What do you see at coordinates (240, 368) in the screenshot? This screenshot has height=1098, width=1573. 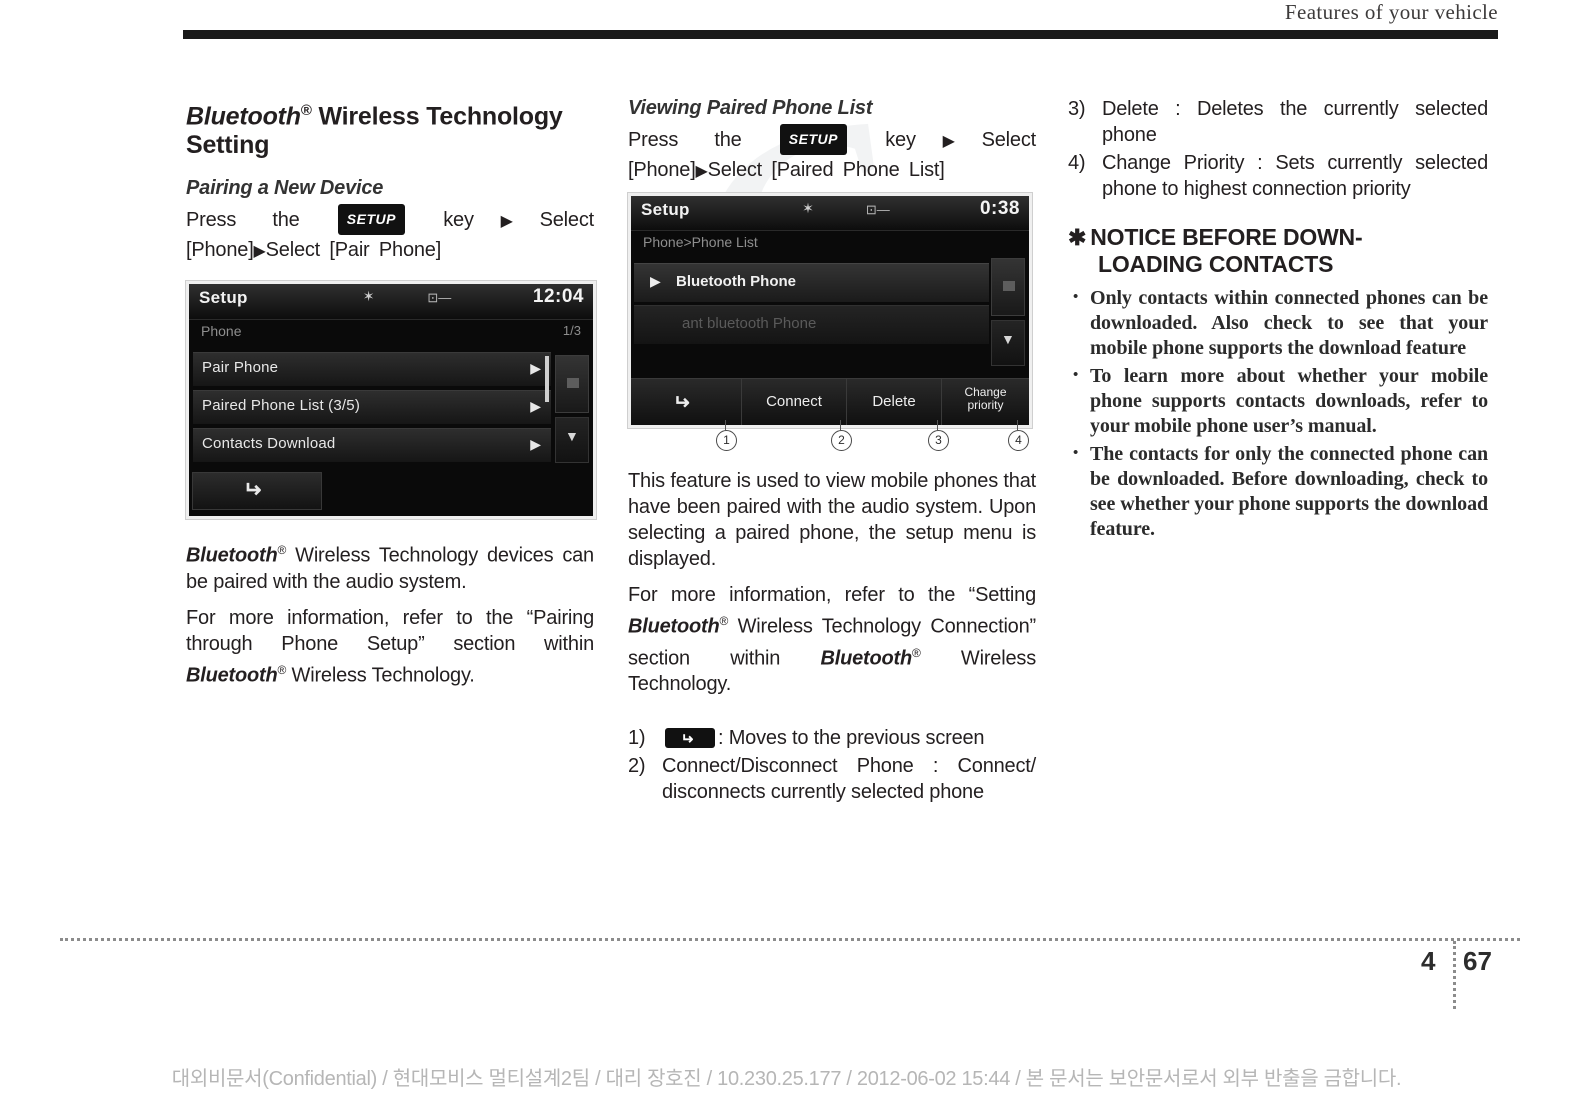 I see `lcd1-item0-label: Pair Phone` at bounding box center [240, 368].